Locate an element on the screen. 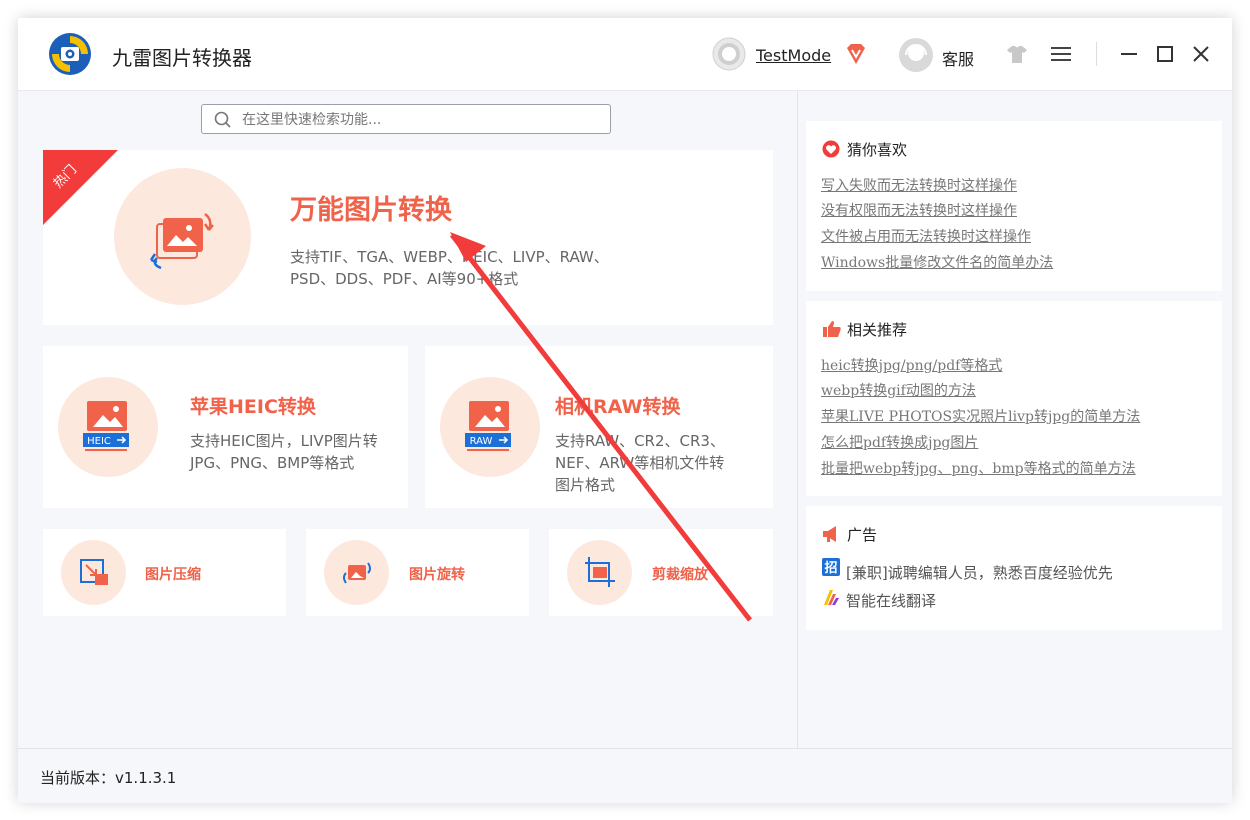  close-icon is located at coordinates (1201, 54).